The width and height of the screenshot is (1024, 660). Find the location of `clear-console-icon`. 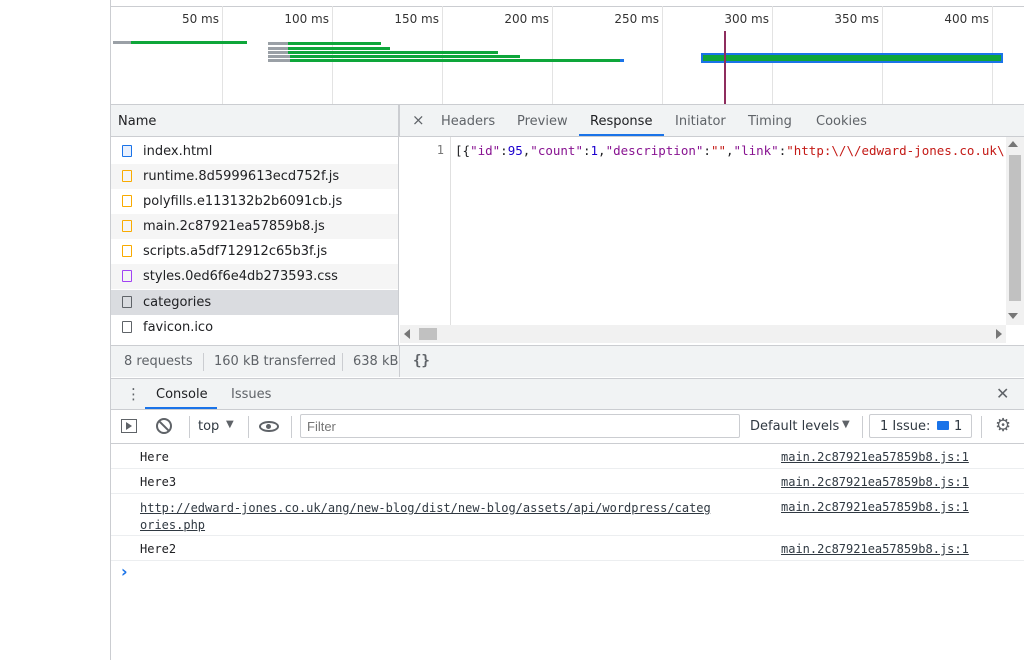

clear-console-icon is located at coordinates (164, 426).